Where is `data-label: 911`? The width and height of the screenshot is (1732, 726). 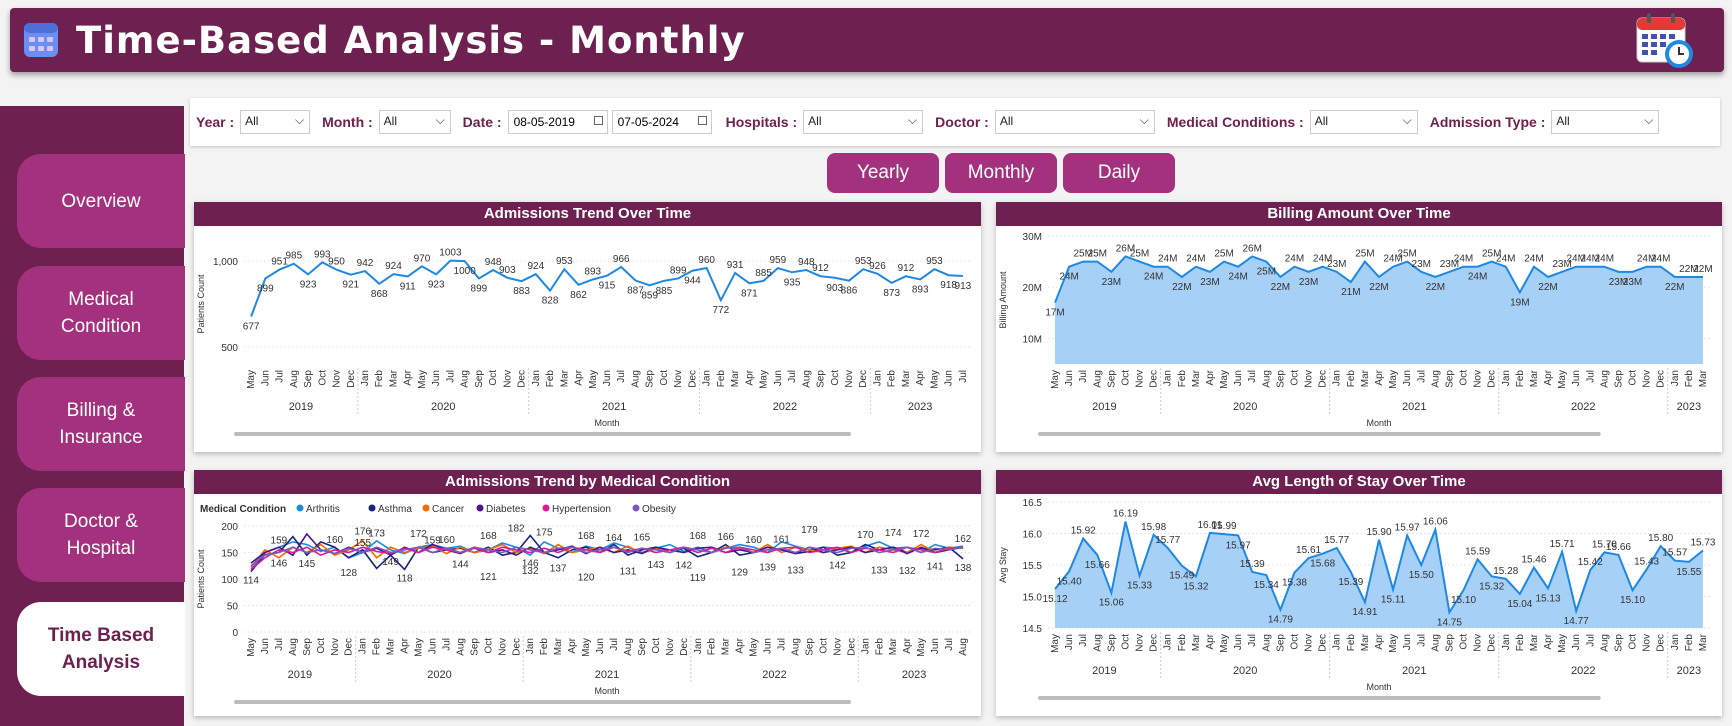 data-label: 911 is located at coordinates (408, 286).